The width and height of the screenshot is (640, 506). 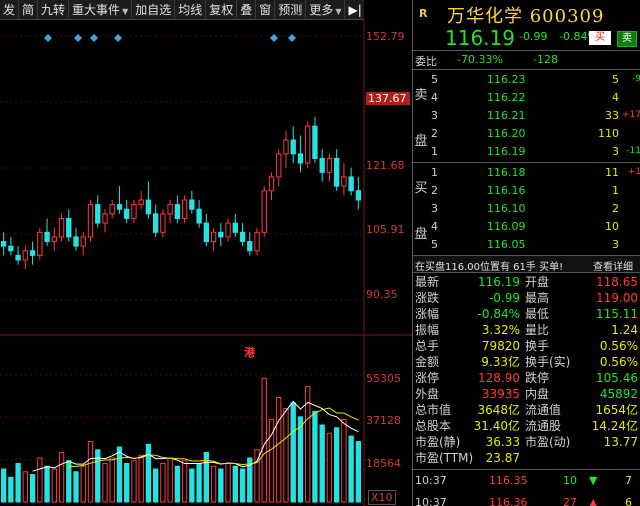 I want to click on tick-volume: 27, so click(x=570, y=501).